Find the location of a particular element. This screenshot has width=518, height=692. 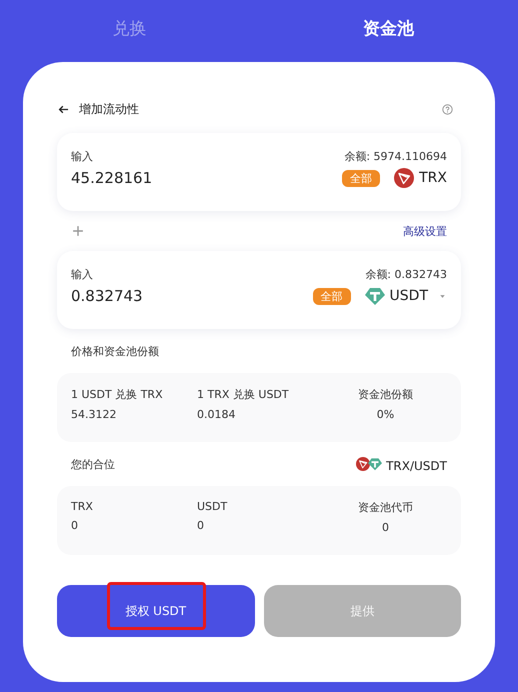

stat-label: USDT is located at coordinates (212, 506).